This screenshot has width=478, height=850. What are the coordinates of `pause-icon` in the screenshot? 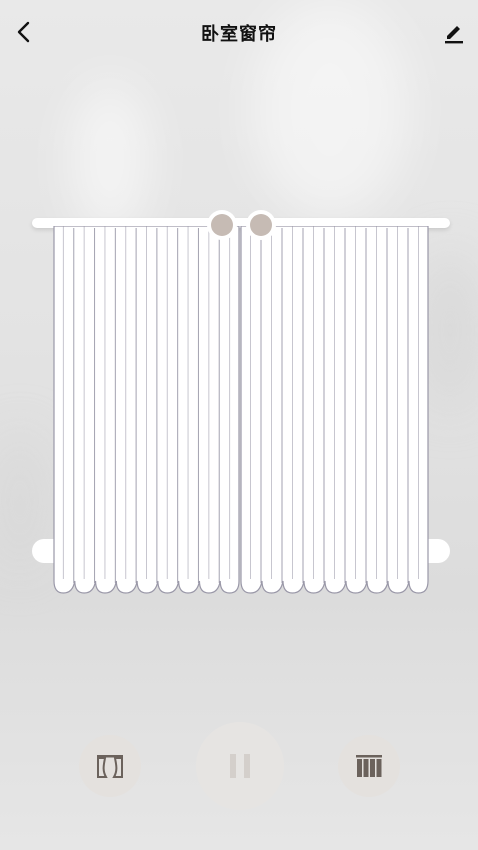 It's located at (240, 766).